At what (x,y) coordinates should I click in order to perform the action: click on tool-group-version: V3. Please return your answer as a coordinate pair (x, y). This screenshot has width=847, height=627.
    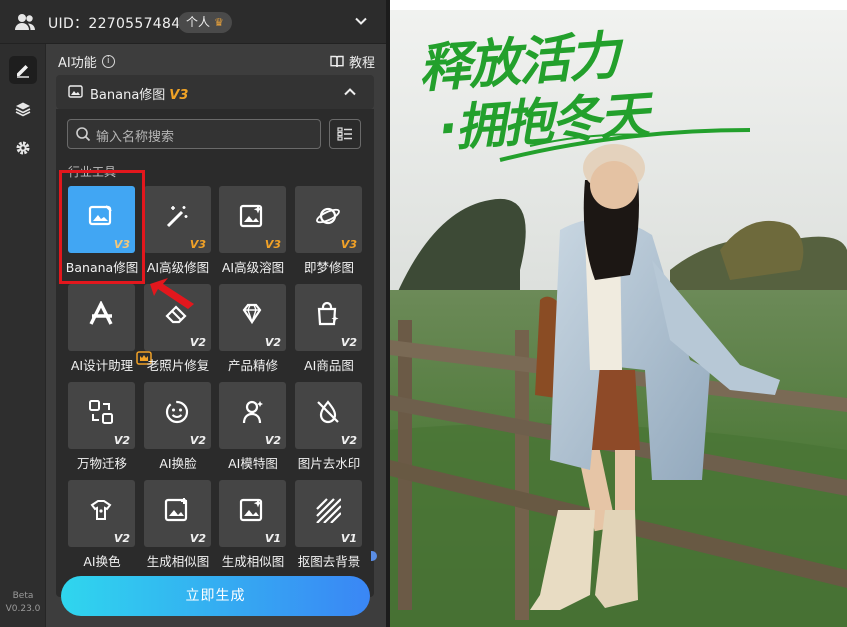
    Looking at the image, I should click on (179, 95).